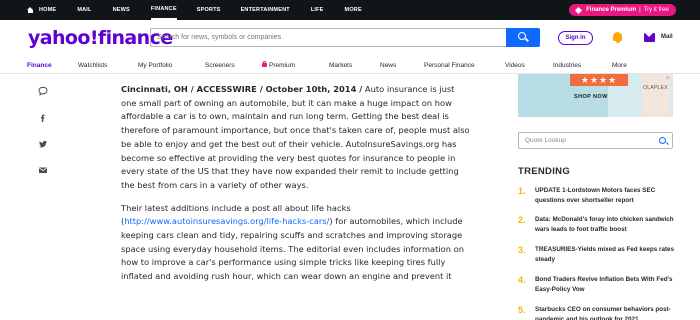 The width and height of the screenshot is (700, 320). Describe the element at coordinates (523, 37) in the screenshot. I see `search-button` at that location.